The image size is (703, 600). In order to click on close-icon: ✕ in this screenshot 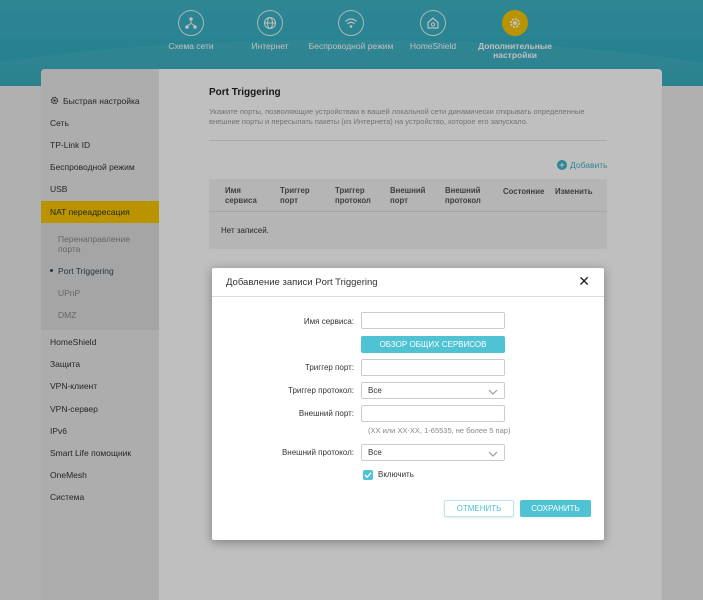, I will do `click(584, 281)`.